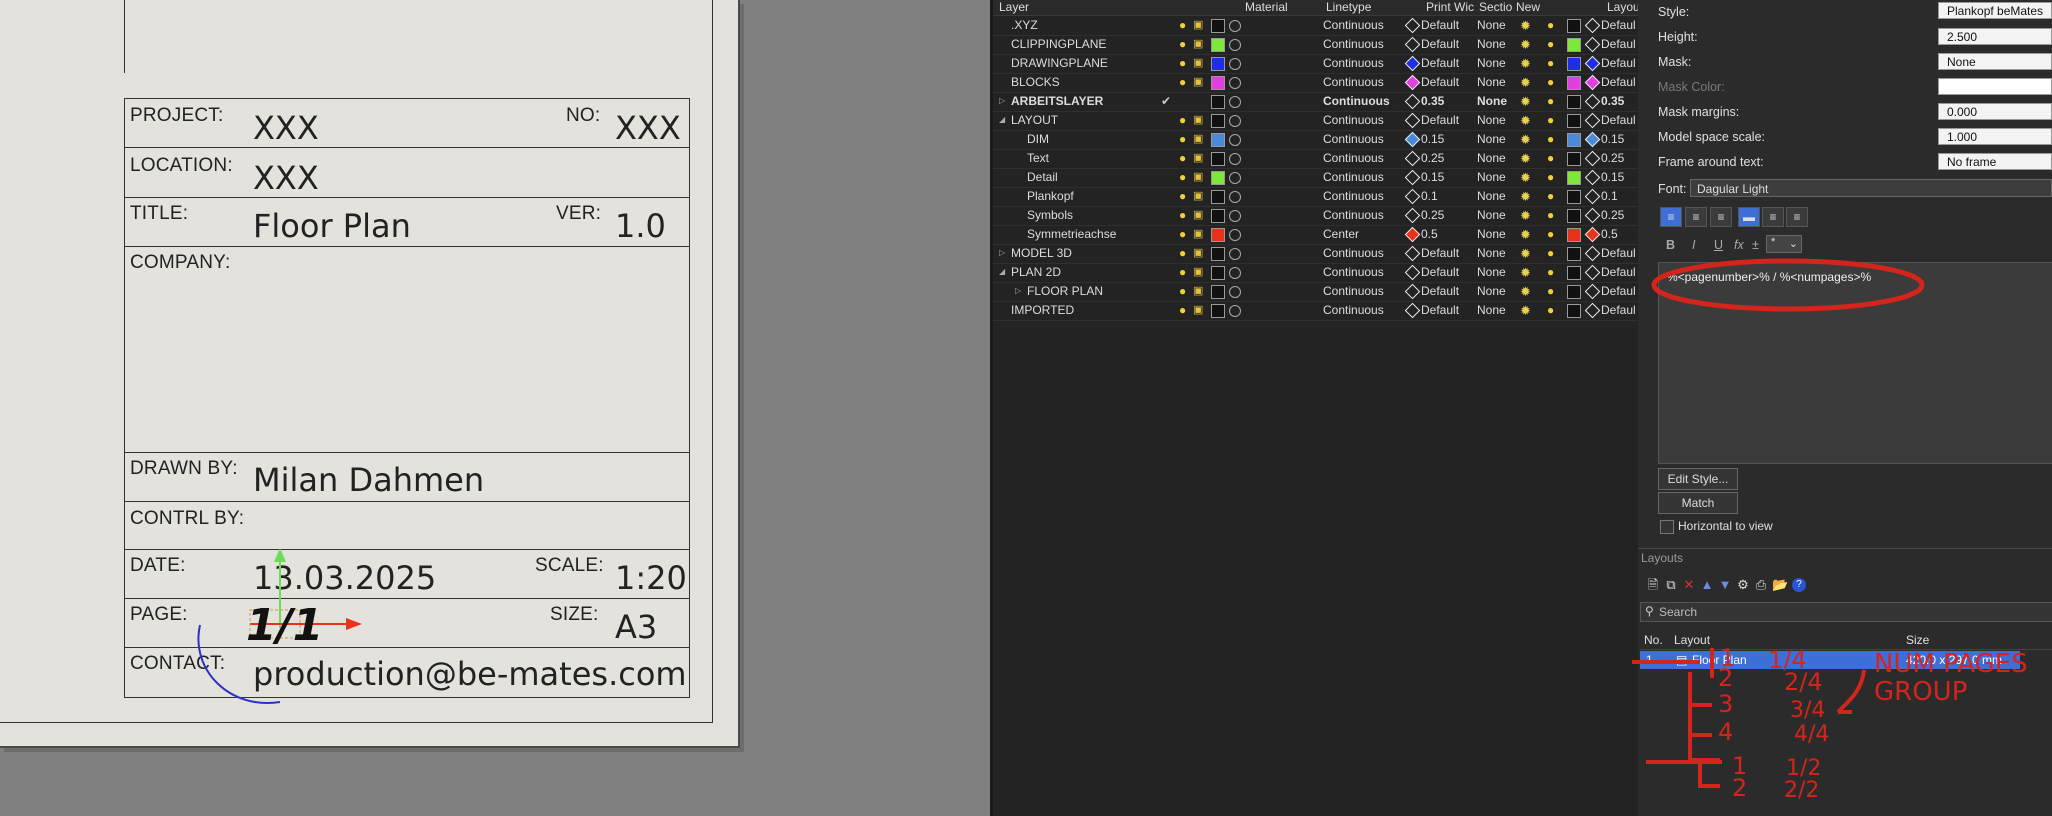 The width and height of the screenshot is (2052, 816). What do you see at coordinates (1851, 691) in the screenshot?
I see `annotation-arrow` at bounding box center [1851, 691].